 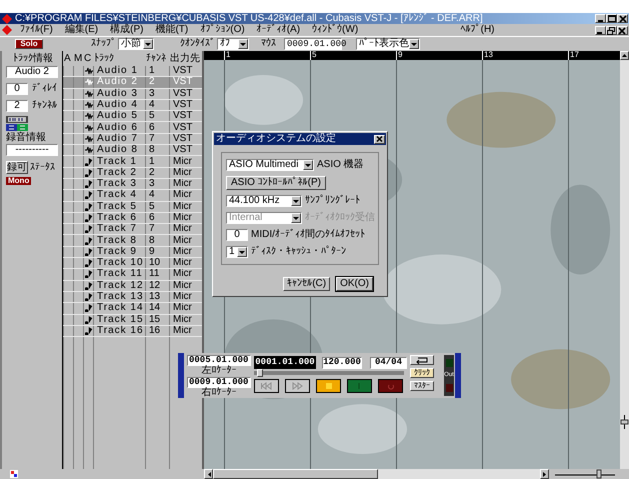 I want to click on click-button: ｸﾘｯｸ, so click(x=422, y=373).